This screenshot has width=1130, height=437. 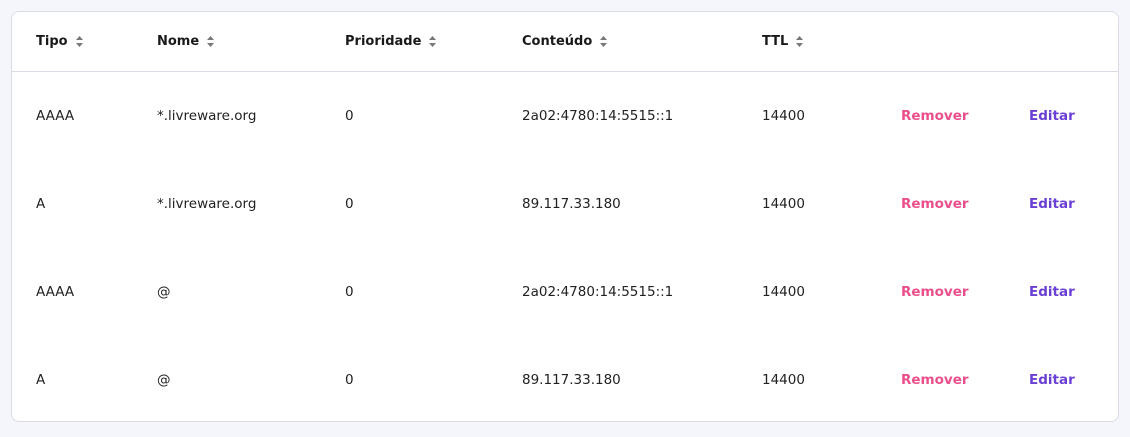 I want to click on column-header-label: TTL, so click(x=775, y=41).